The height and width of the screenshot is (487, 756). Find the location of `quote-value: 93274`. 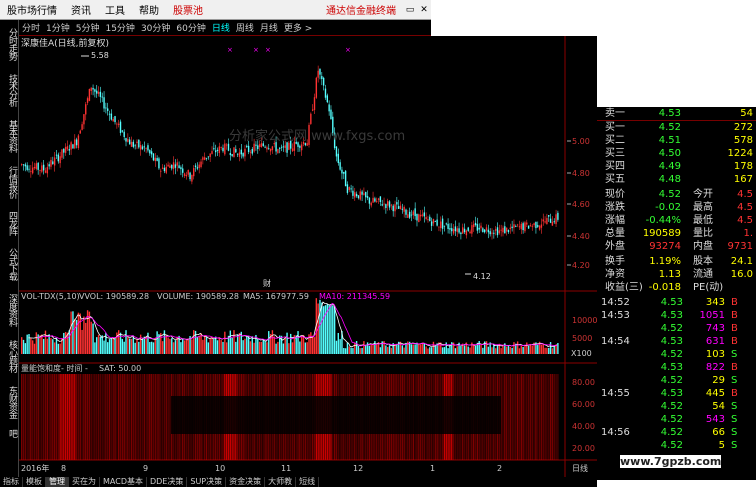

quote-value: 93274 is located at coordinates (665, 246).